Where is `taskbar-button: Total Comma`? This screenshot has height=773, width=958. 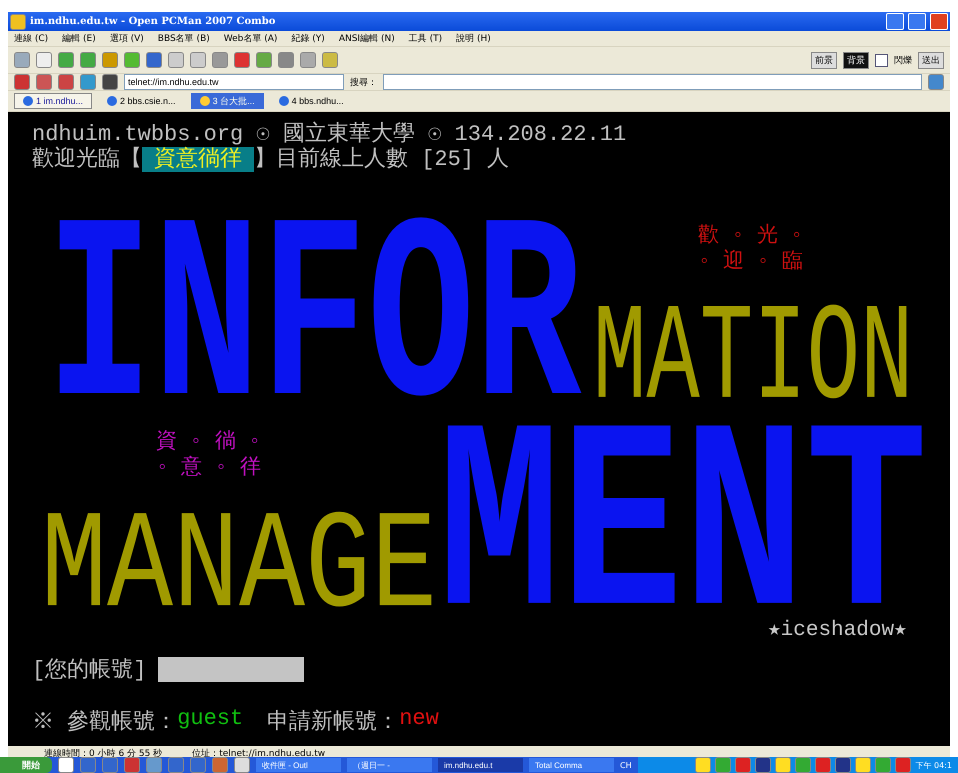
taskbar-button: Total Comma is located at coordinates (571, 765).